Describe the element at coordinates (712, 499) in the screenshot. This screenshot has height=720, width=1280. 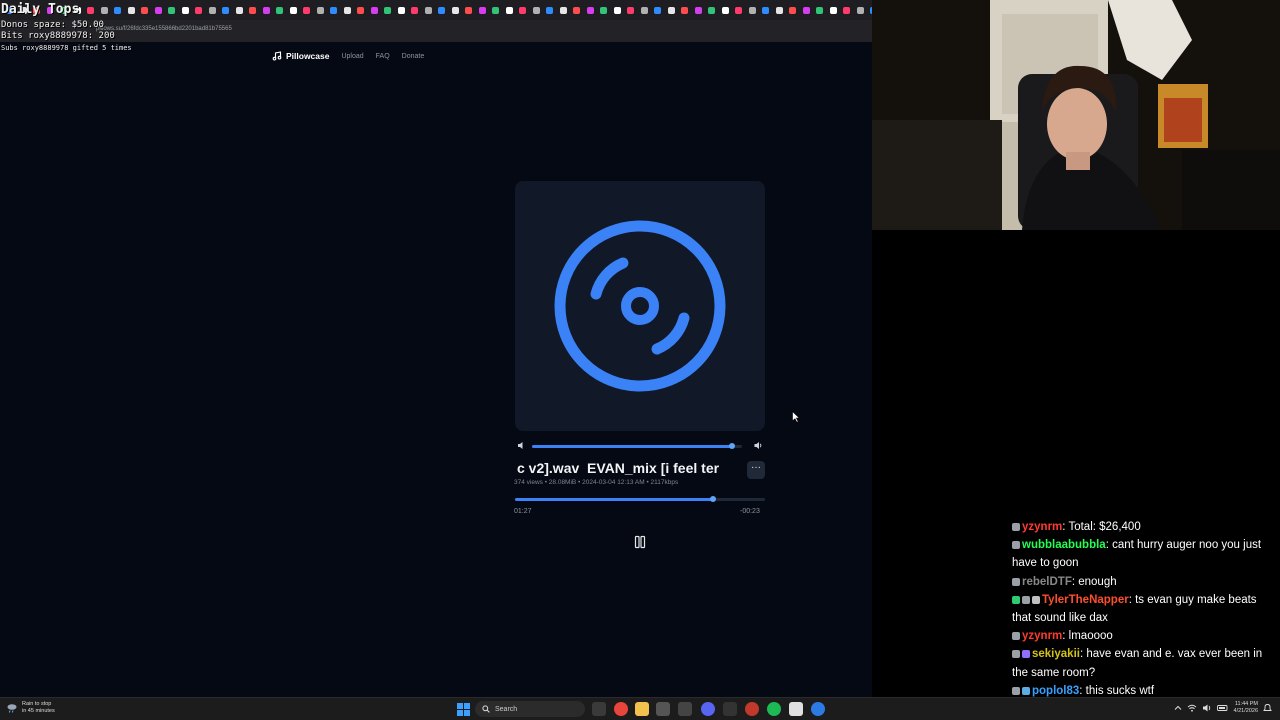
I see `seek-thumb` at that location.